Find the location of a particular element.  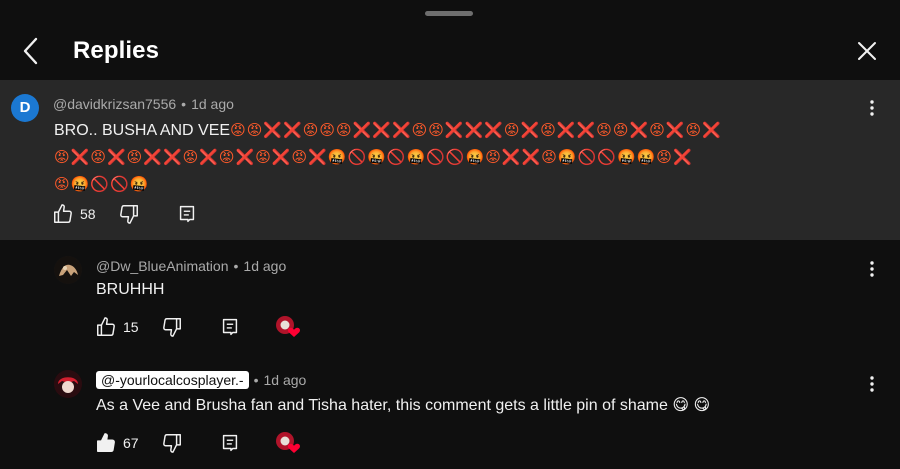

creator-author-chip: @-yourlocalcosplayer.- is located at coordinates (172, 380).